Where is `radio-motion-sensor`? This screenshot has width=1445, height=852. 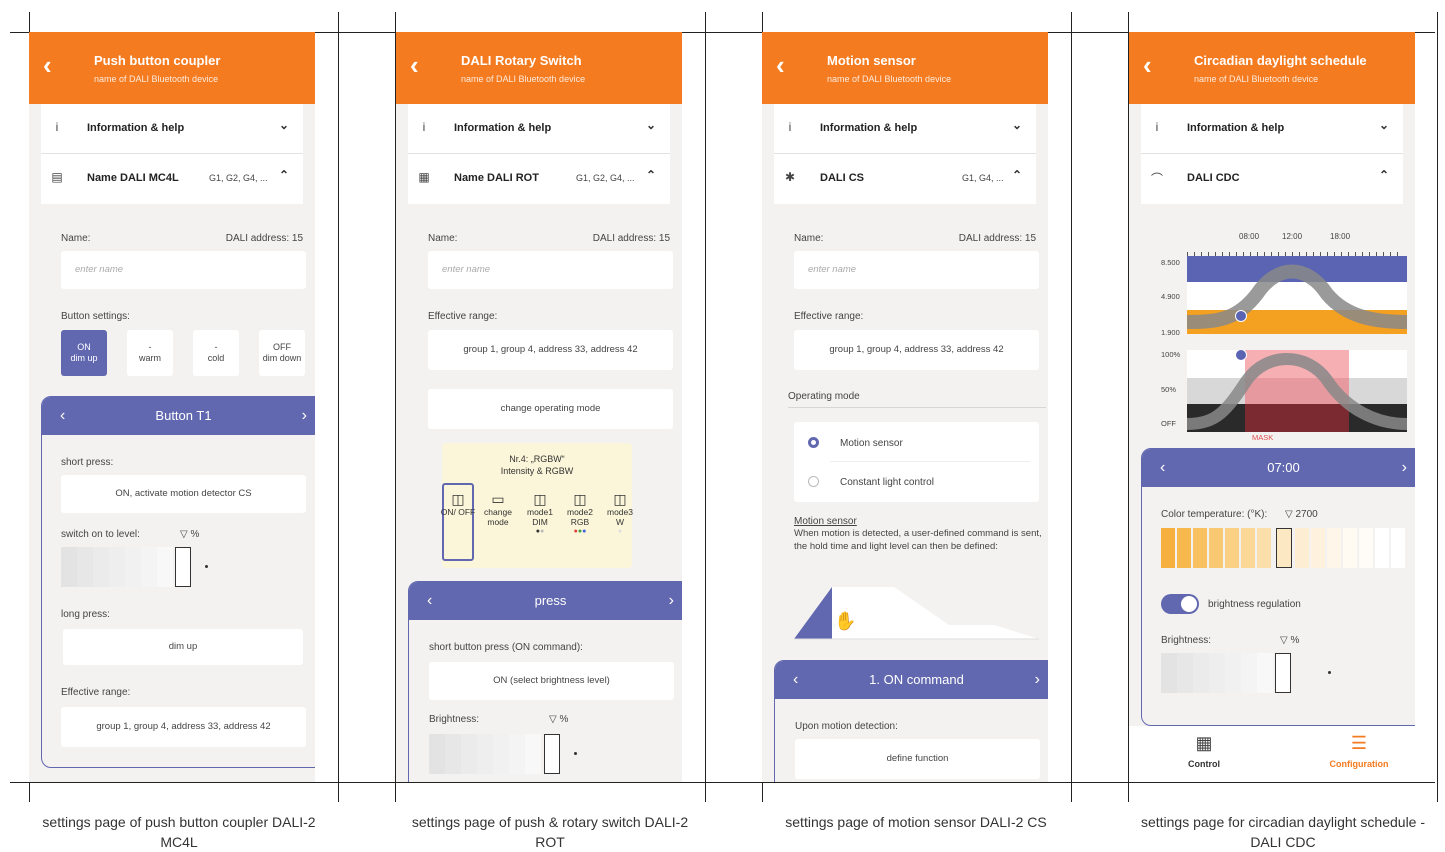
radio-motion-sensor is located at coordinates (813, 442).